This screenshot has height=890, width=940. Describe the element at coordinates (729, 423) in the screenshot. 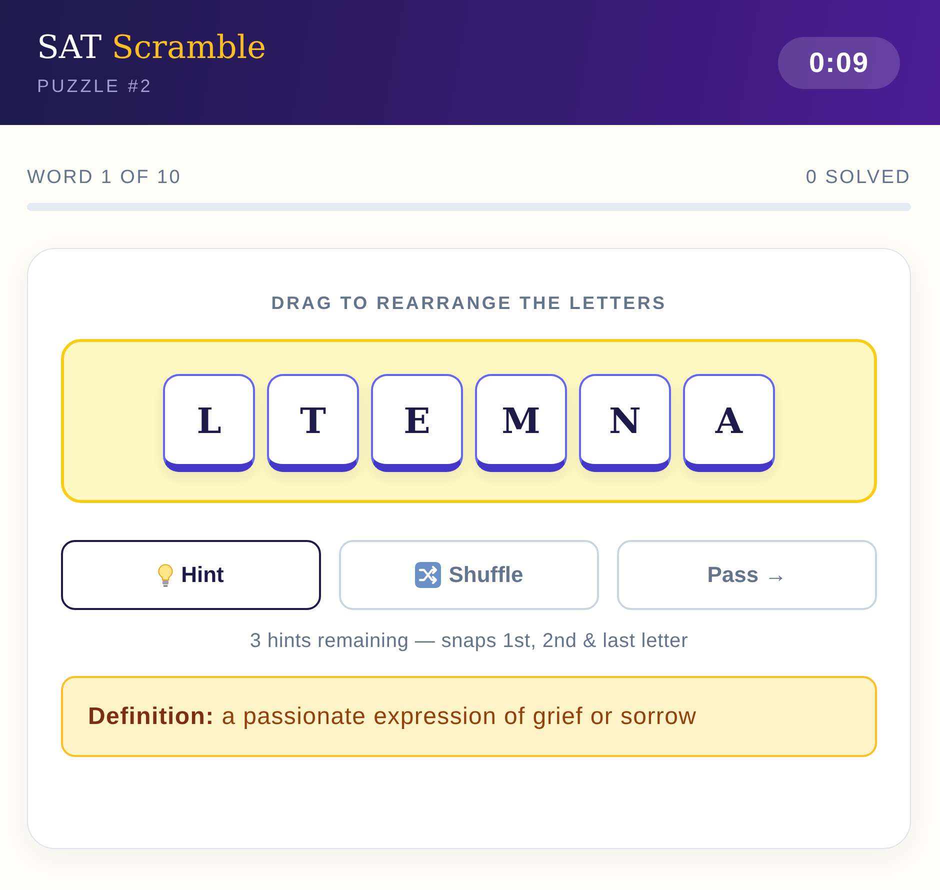

I see `letter-tile: A` at that location.